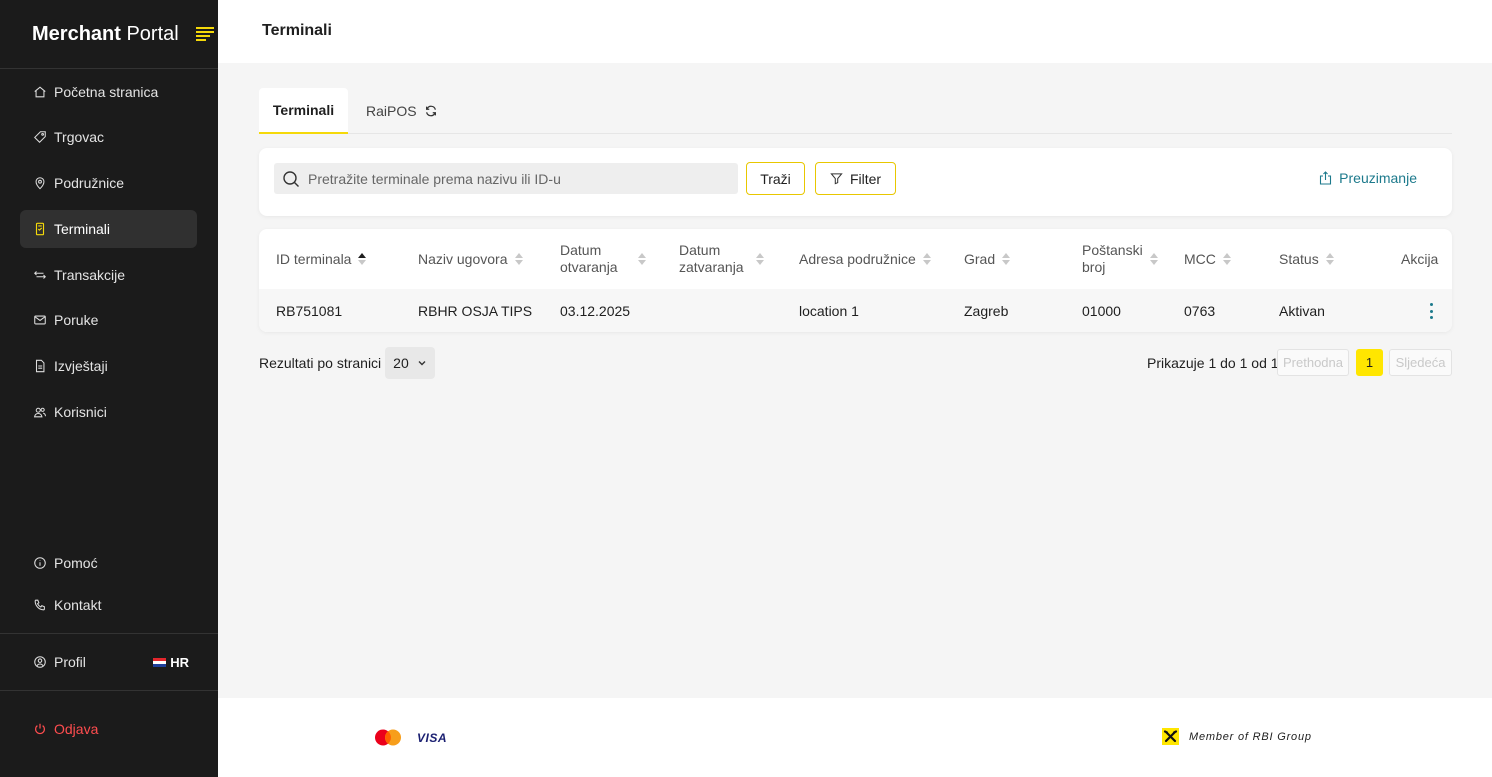 This screenshot has width=1492, height=777. I want to click on language-switch: HR, so click(171, 662).